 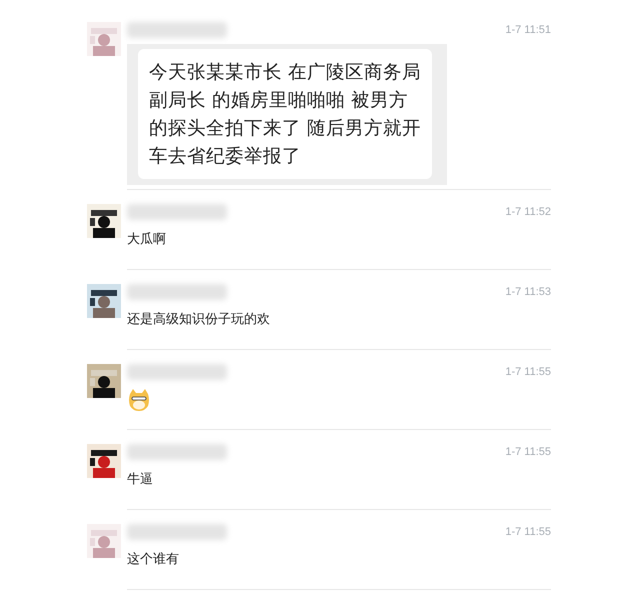 What do you see at coordinates (153, 559) in the screenshot?
I see `message-text: 这个谁有` at bounding box center [153, 559].